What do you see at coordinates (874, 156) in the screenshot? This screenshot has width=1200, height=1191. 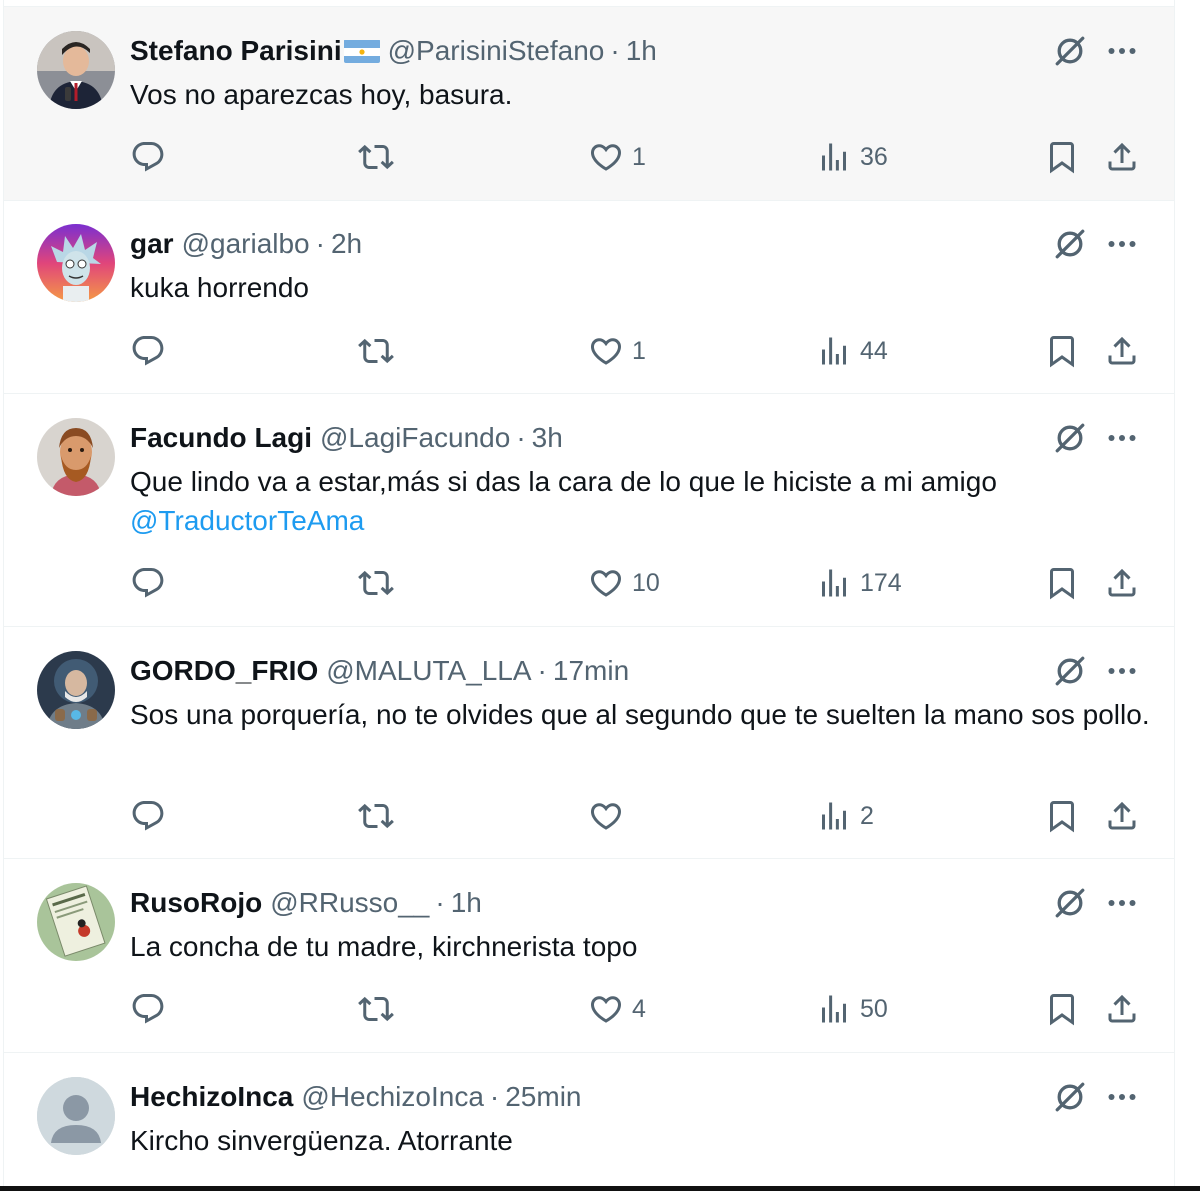 I see `view-count: 36` at bounding box center [874, 156].